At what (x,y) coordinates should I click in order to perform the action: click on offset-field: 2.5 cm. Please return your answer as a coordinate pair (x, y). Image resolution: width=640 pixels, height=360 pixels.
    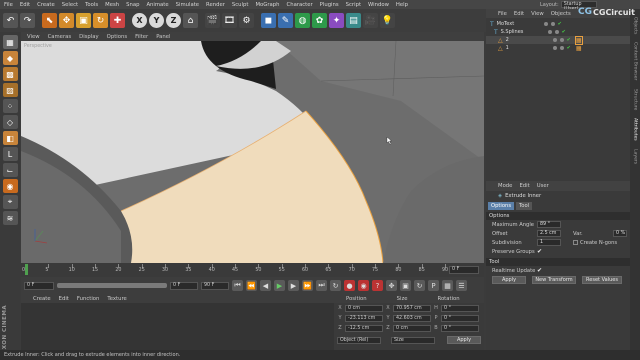
    Looking at the image, I should click on (549, 233).